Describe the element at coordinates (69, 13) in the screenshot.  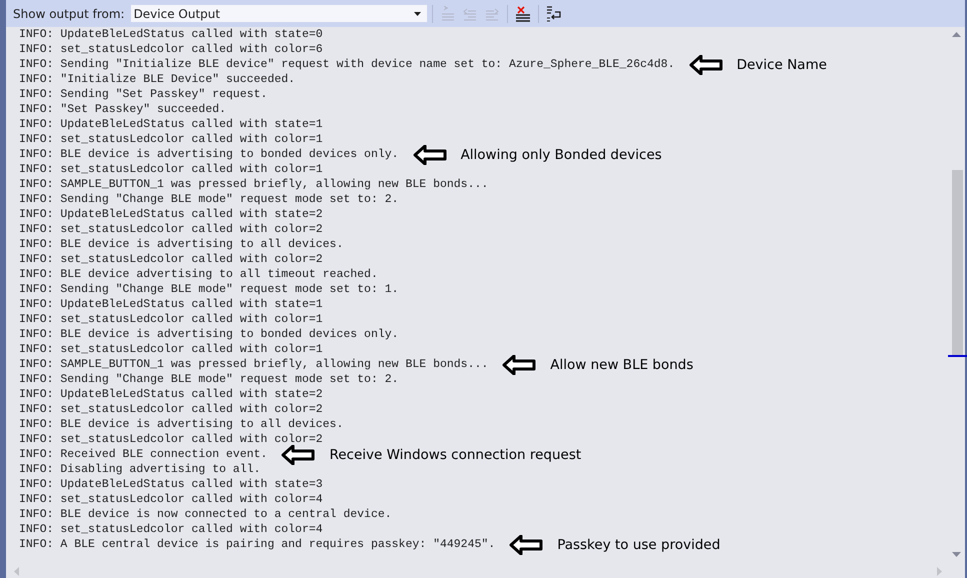
I see `output-source-label: Show output from:` at that location.